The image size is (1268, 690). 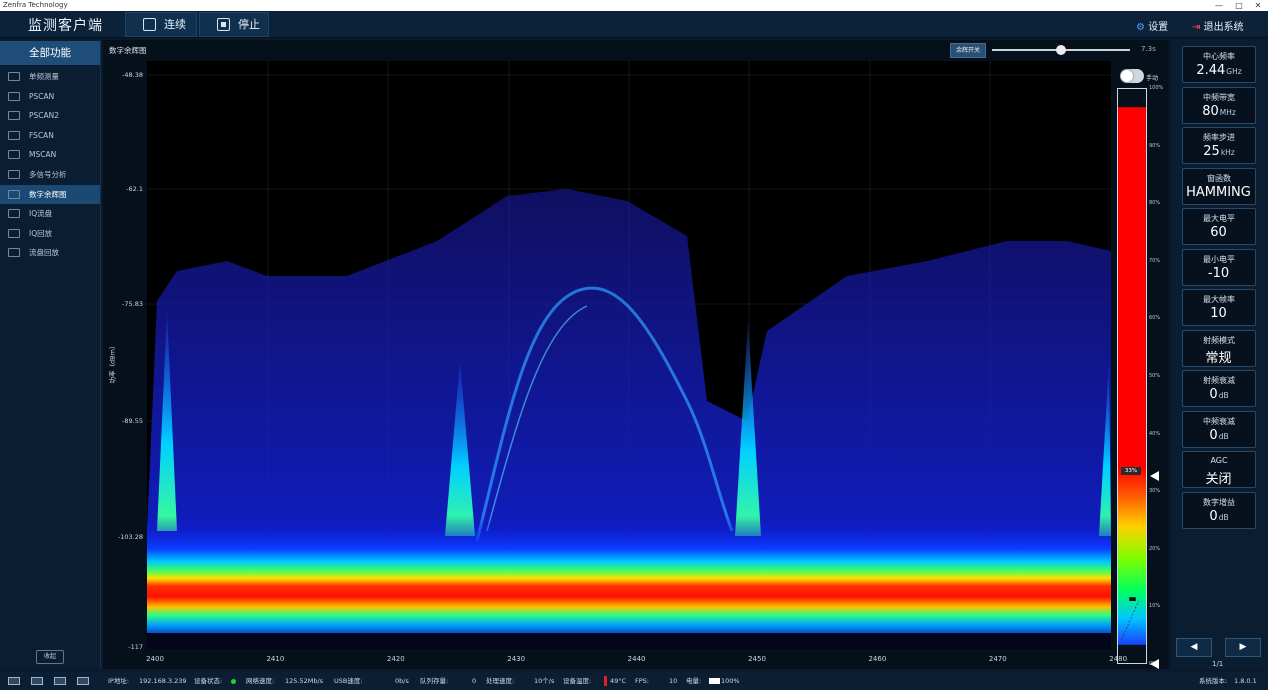 I want to click on settings-button: ⚙ 设置, so click(x=1152, y=25).